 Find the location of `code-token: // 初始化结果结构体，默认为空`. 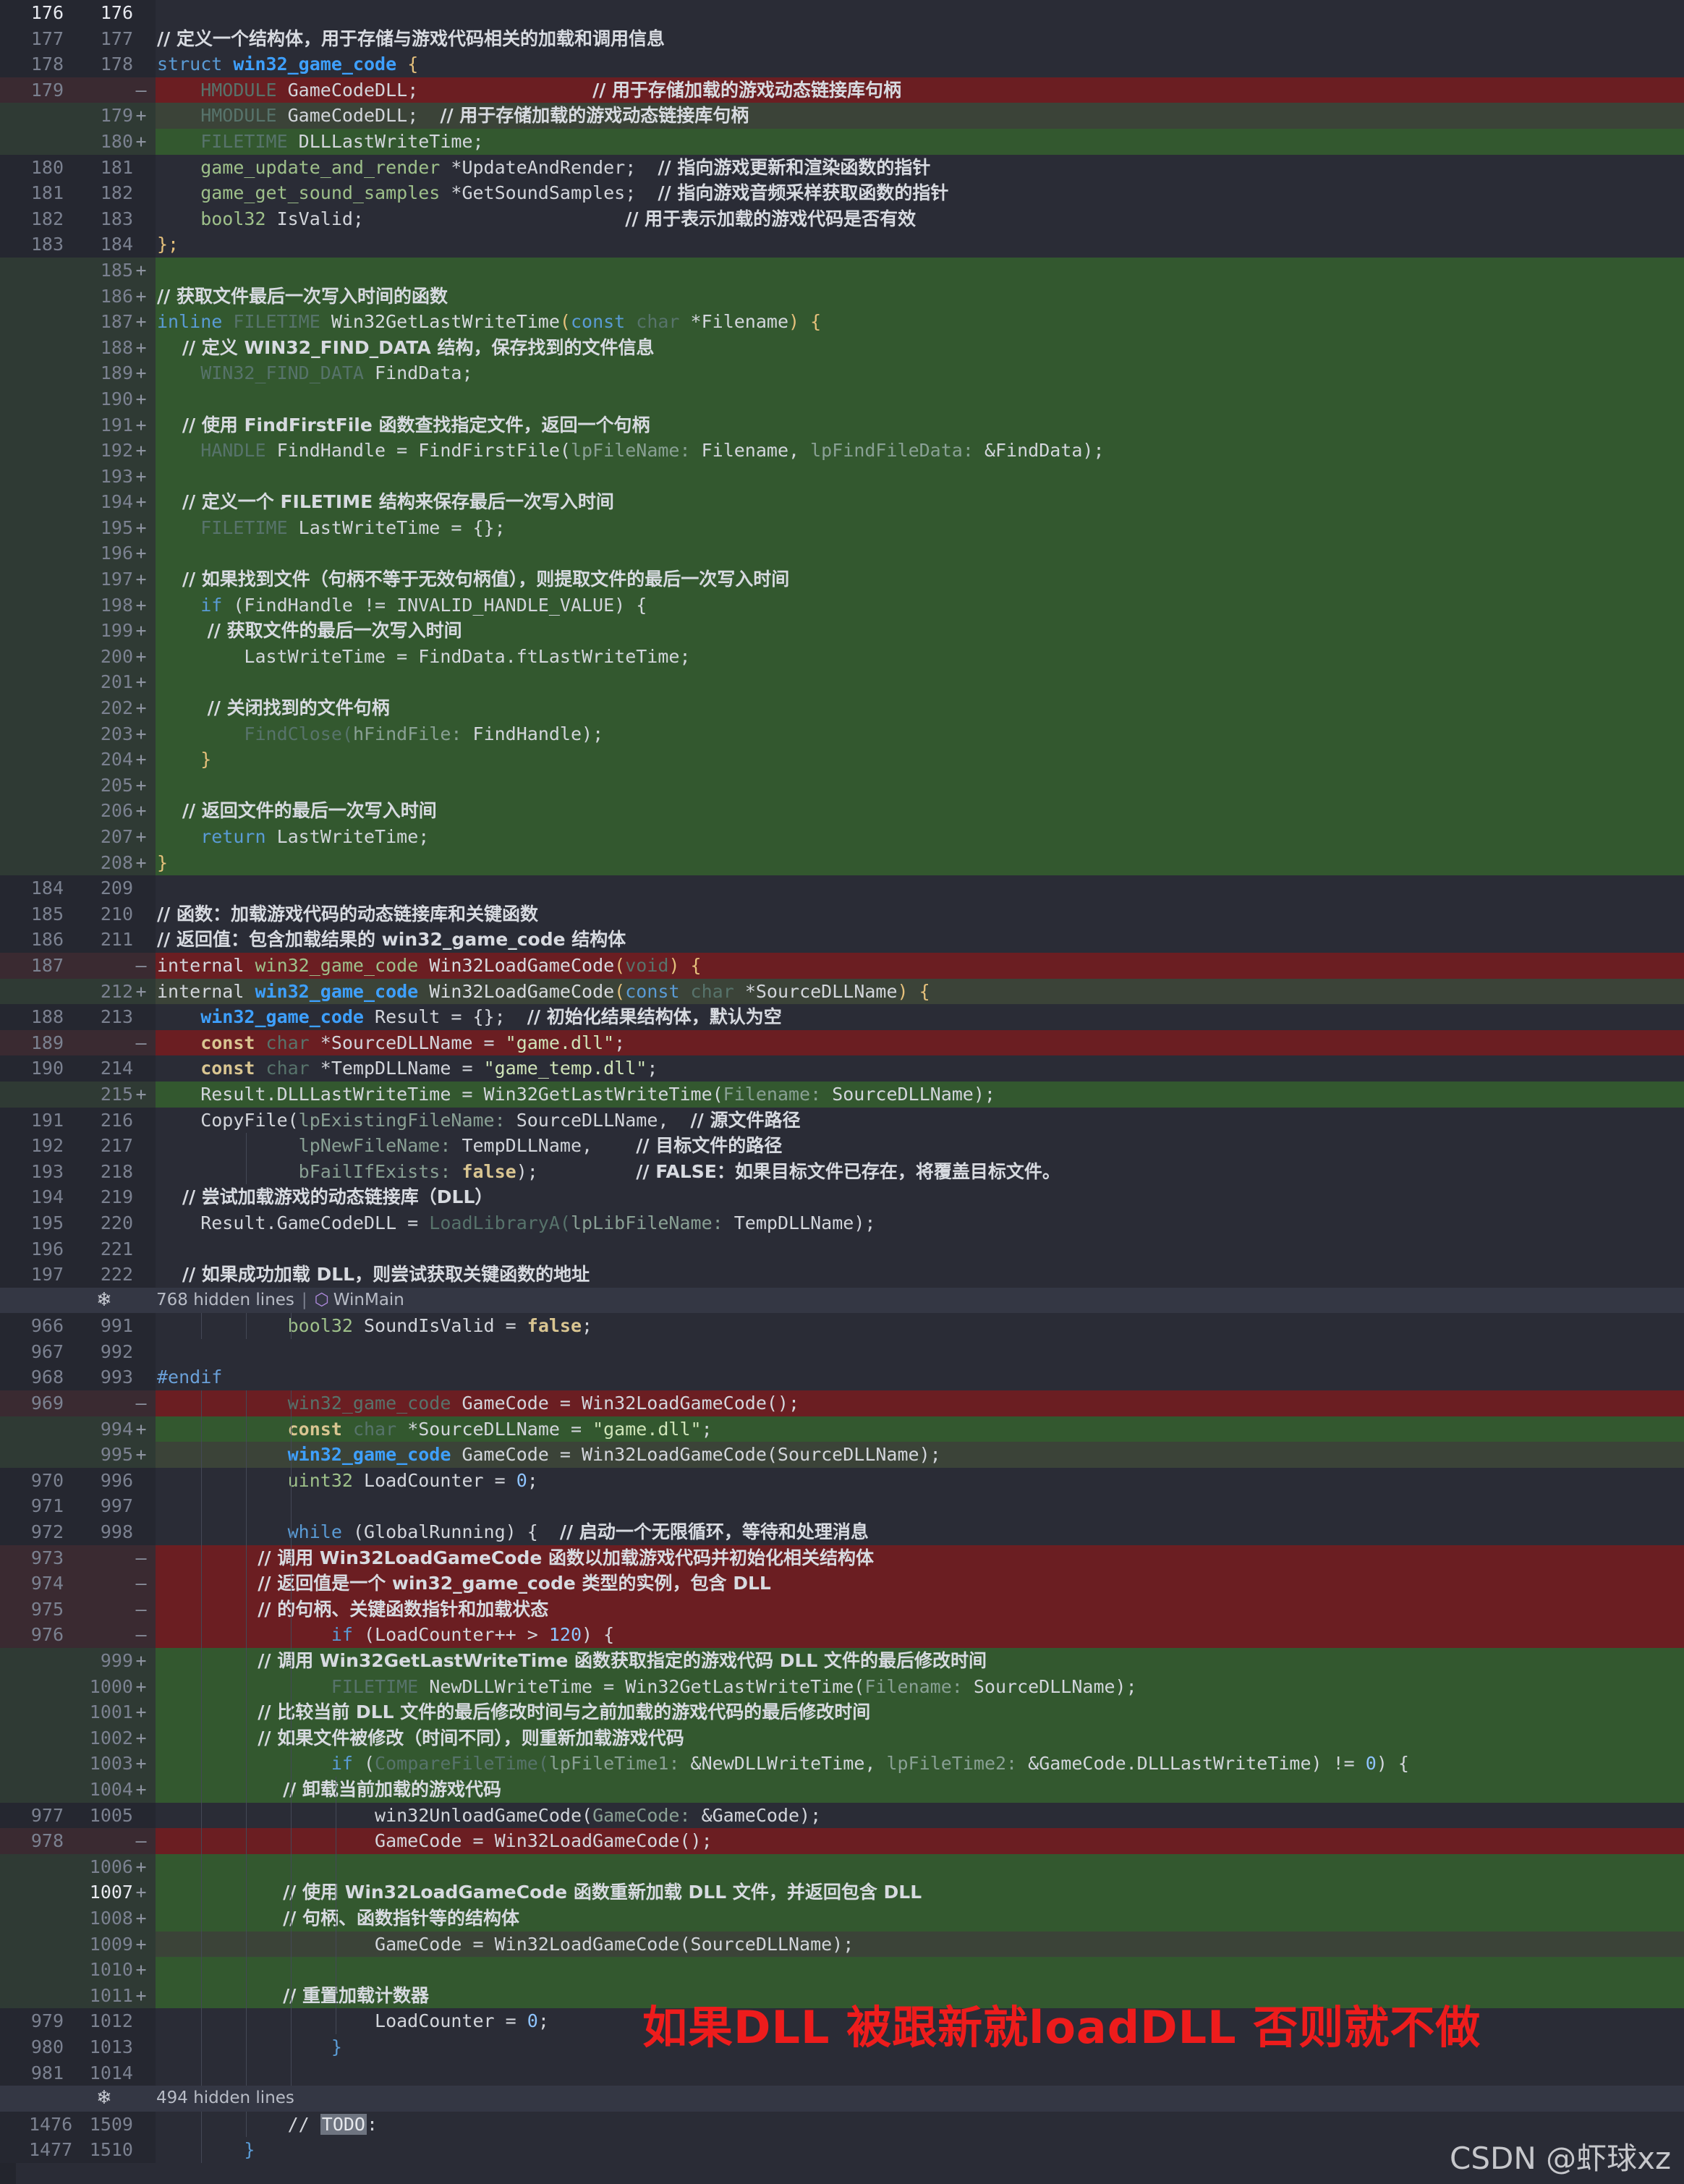

code-token: // 初始化结果结构体，默认为空 is located at coordinates (654, 1017).